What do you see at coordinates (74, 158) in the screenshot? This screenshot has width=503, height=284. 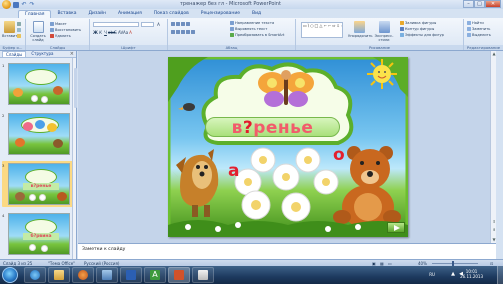 I see `thumbnails-scrollbar` at bounding box center [74, 158].